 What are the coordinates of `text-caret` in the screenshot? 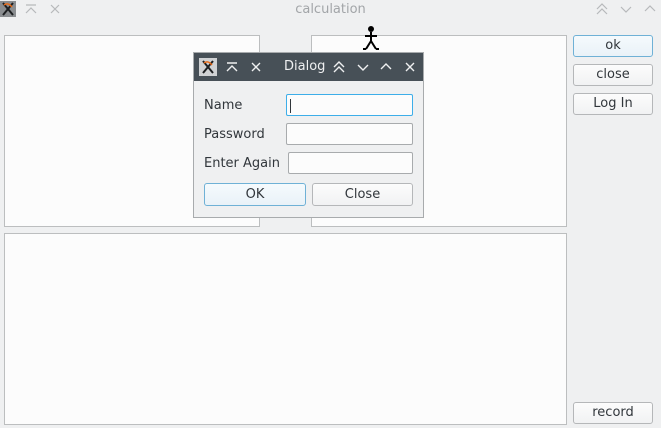 It's located at (290, 106).